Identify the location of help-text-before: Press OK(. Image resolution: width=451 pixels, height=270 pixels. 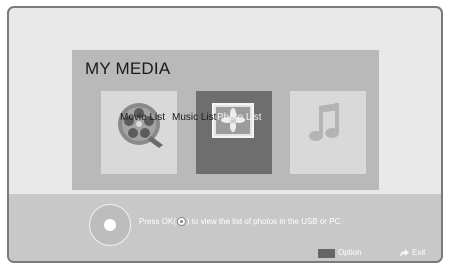
(157, 221).